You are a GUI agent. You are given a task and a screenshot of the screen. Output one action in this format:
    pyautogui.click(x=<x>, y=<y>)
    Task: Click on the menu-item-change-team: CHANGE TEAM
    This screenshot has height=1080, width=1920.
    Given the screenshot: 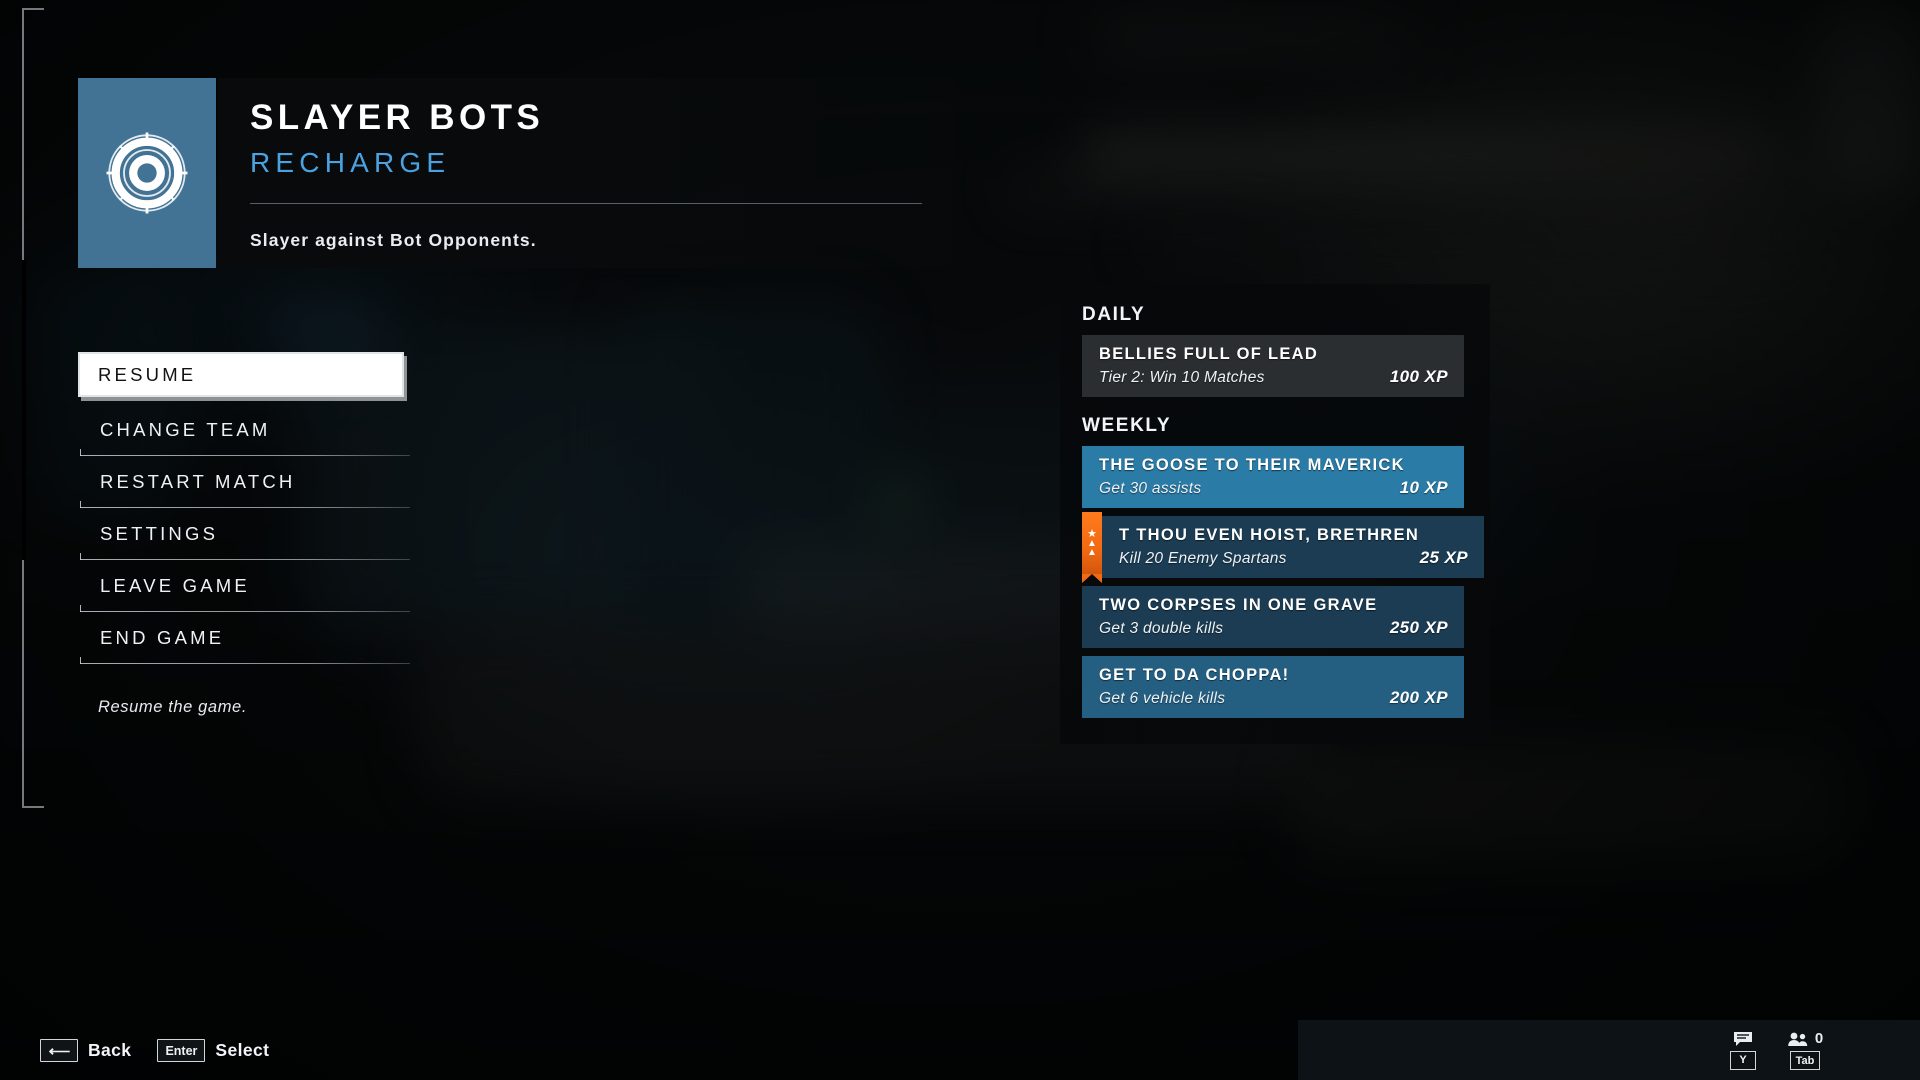 What is the action you would take?
    pyautogui.click(x=244, y=430)
    